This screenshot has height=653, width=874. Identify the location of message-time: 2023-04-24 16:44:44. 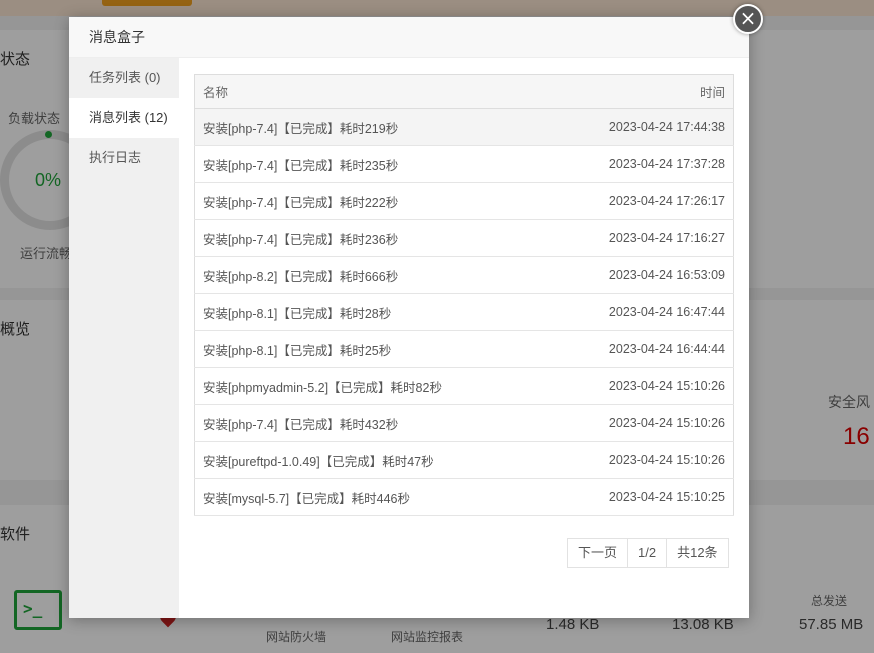
(641, 349).